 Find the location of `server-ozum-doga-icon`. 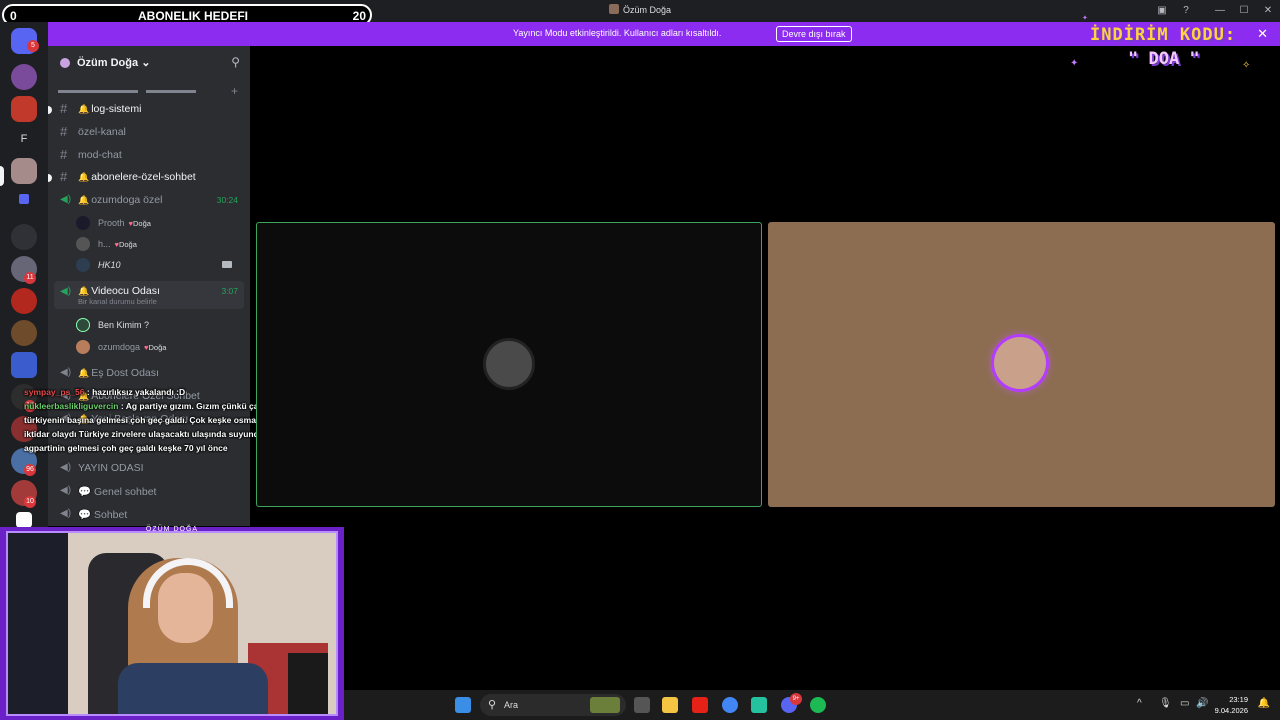

server-ozum-doga-icon is located at coordinates (24, 171).